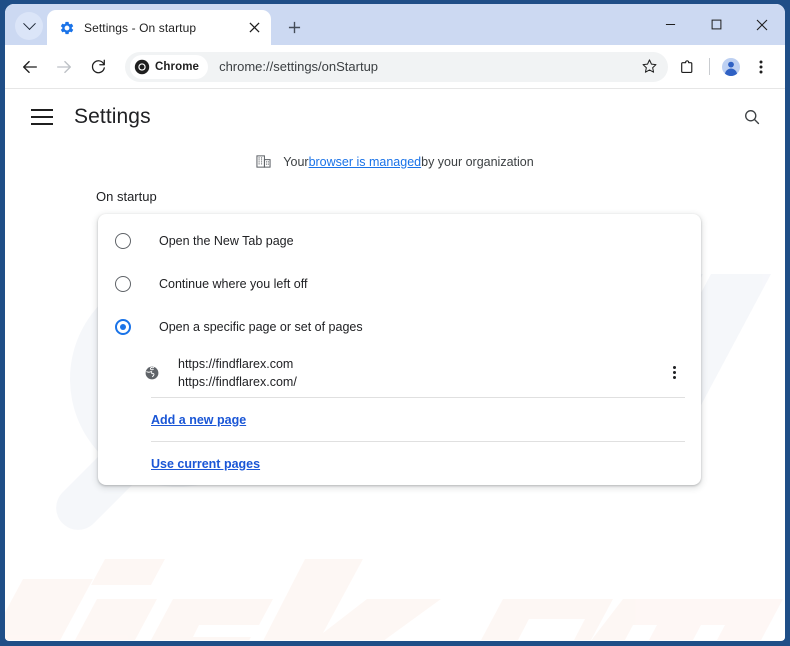 This screenshot has width=790, height=646. I want to click on add-new-page-link: Add a new page, so click(198, 420).